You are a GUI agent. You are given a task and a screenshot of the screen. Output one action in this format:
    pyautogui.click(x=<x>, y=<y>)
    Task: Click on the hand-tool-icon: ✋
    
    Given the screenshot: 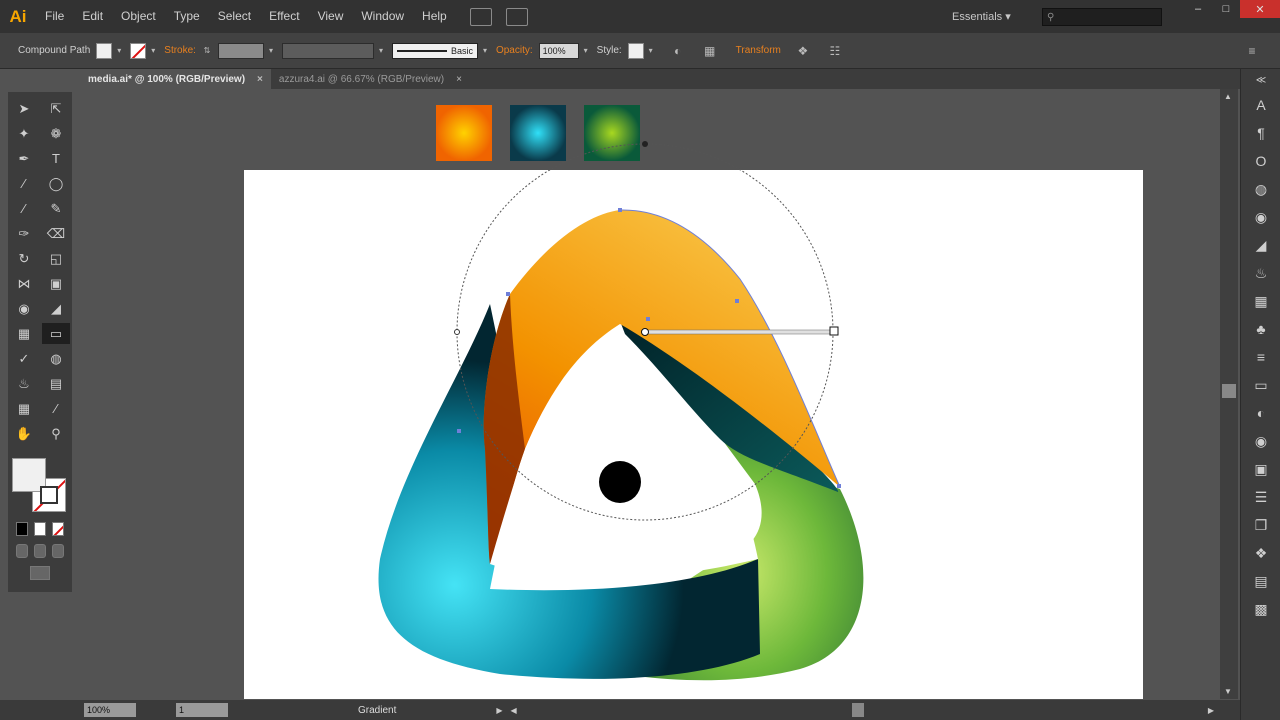 What is the action you would take?
    pyautogui.click(x=24, y=433)
    